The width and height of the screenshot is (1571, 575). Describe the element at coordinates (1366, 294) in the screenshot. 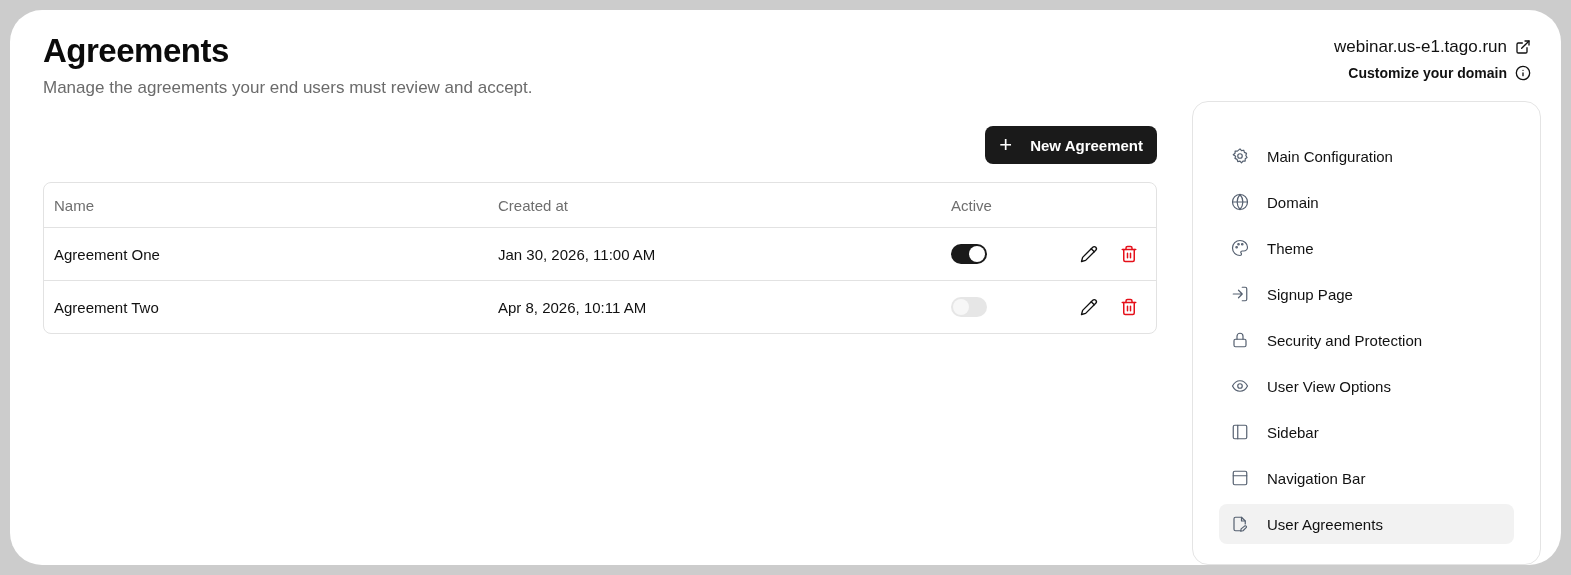

I see `menu-item: Signup Page` at that location.